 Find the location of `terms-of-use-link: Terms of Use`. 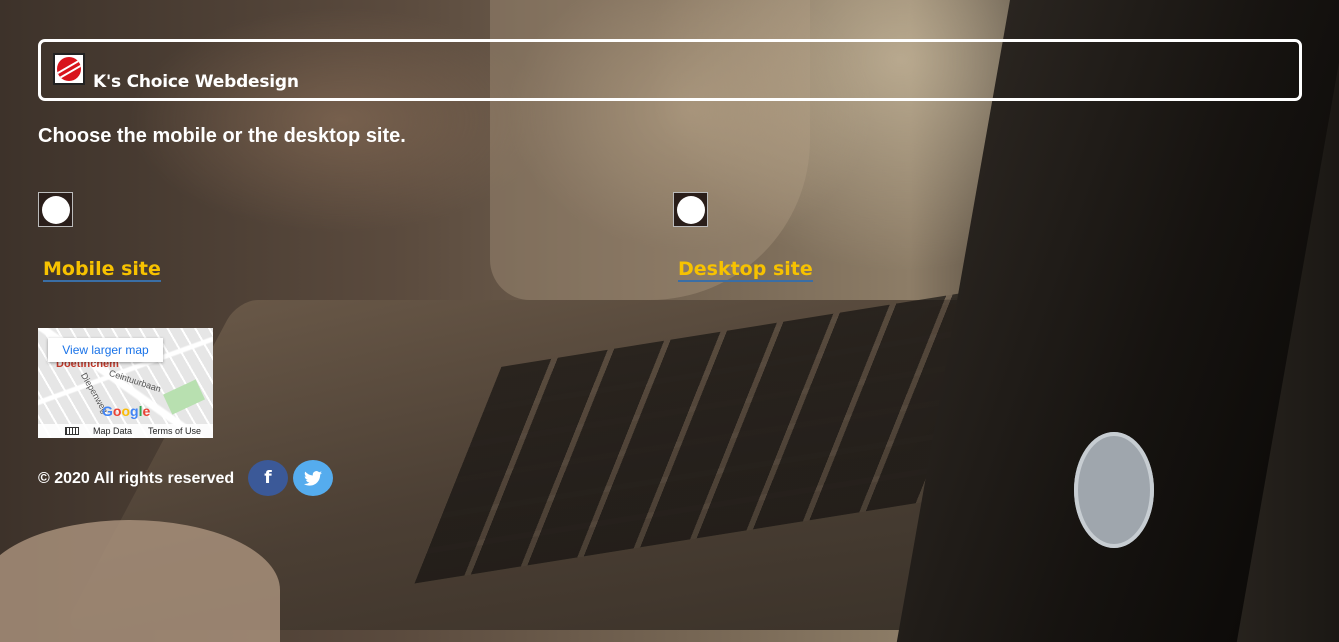

terms-of-use-link: Terms of Use is located at coordinates (174, 431).